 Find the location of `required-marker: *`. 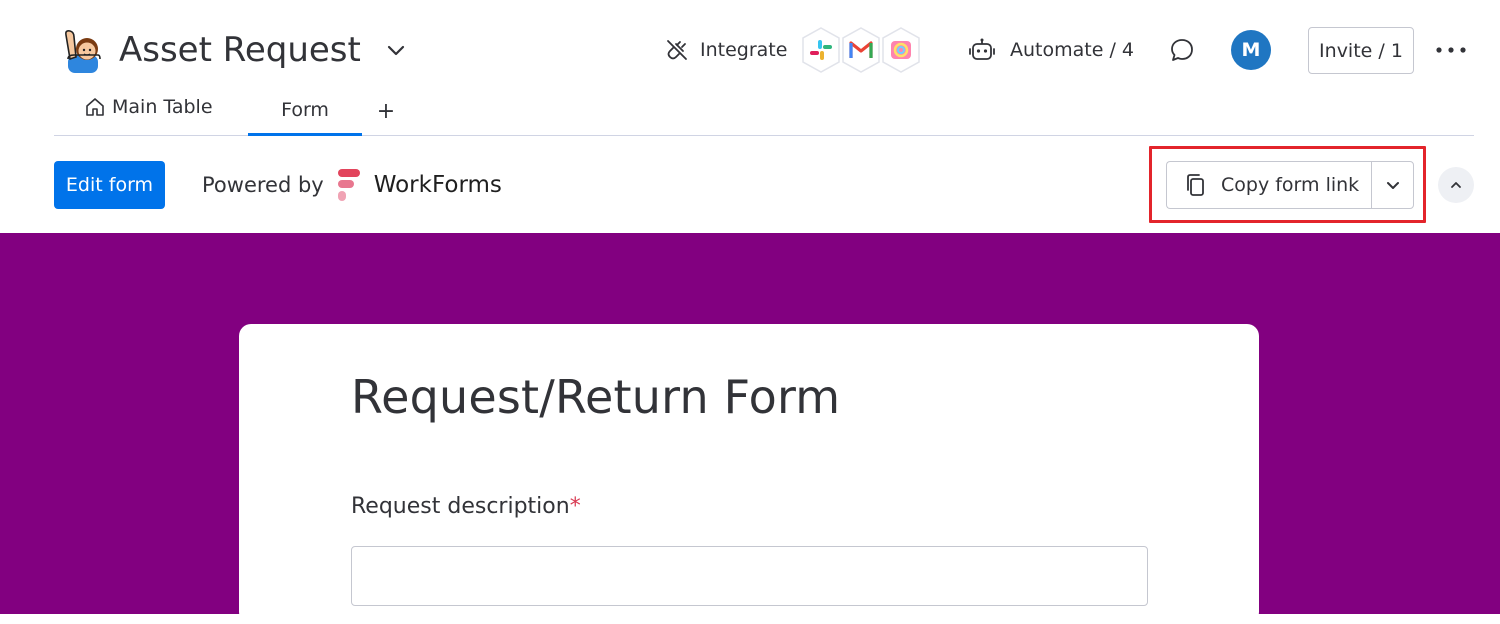

required-marker: * is located at coordinates (575, 506).